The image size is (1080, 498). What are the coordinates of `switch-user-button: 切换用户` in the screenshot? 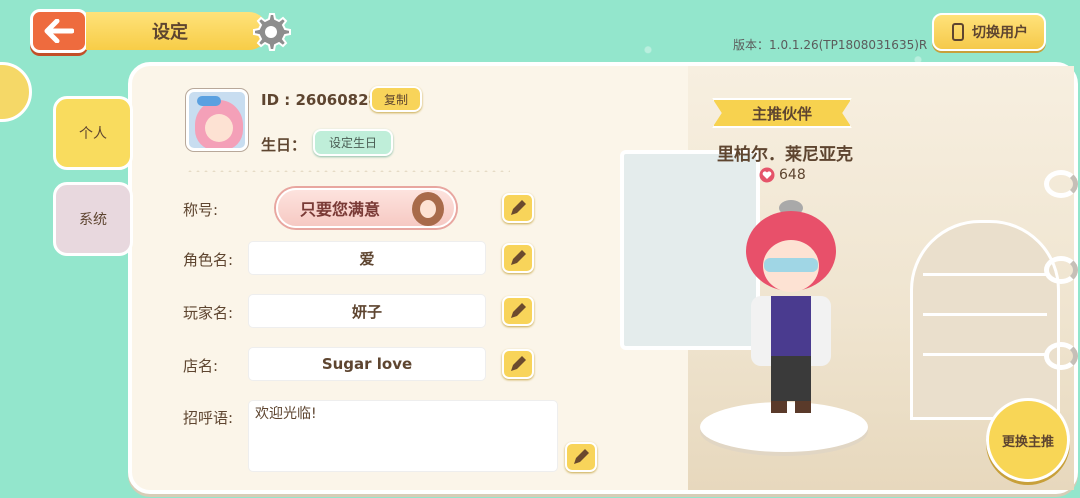 It's located at (989, 32).